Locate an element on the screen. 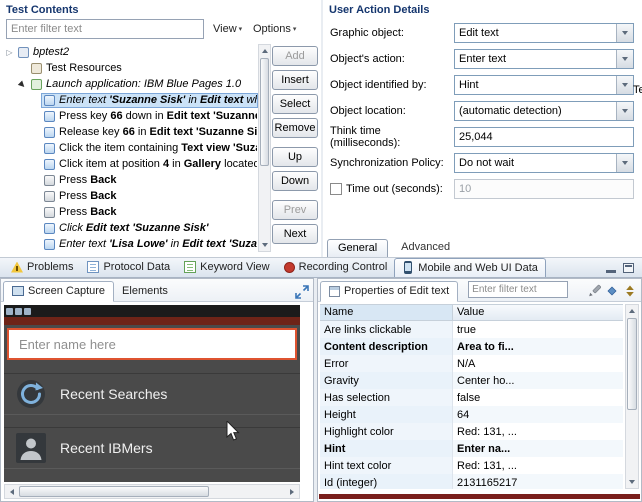  recording-control-icon is located at coordinates (289, 267).